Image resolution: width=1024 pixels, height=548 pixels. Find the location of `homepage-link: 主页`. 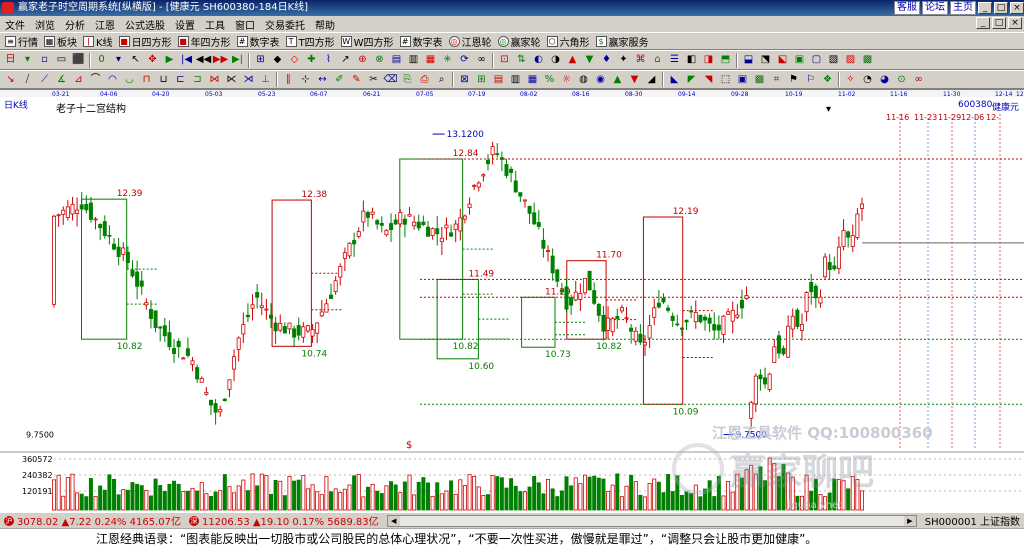

homepage-link: 主页 is located at coordinates (963, 8).